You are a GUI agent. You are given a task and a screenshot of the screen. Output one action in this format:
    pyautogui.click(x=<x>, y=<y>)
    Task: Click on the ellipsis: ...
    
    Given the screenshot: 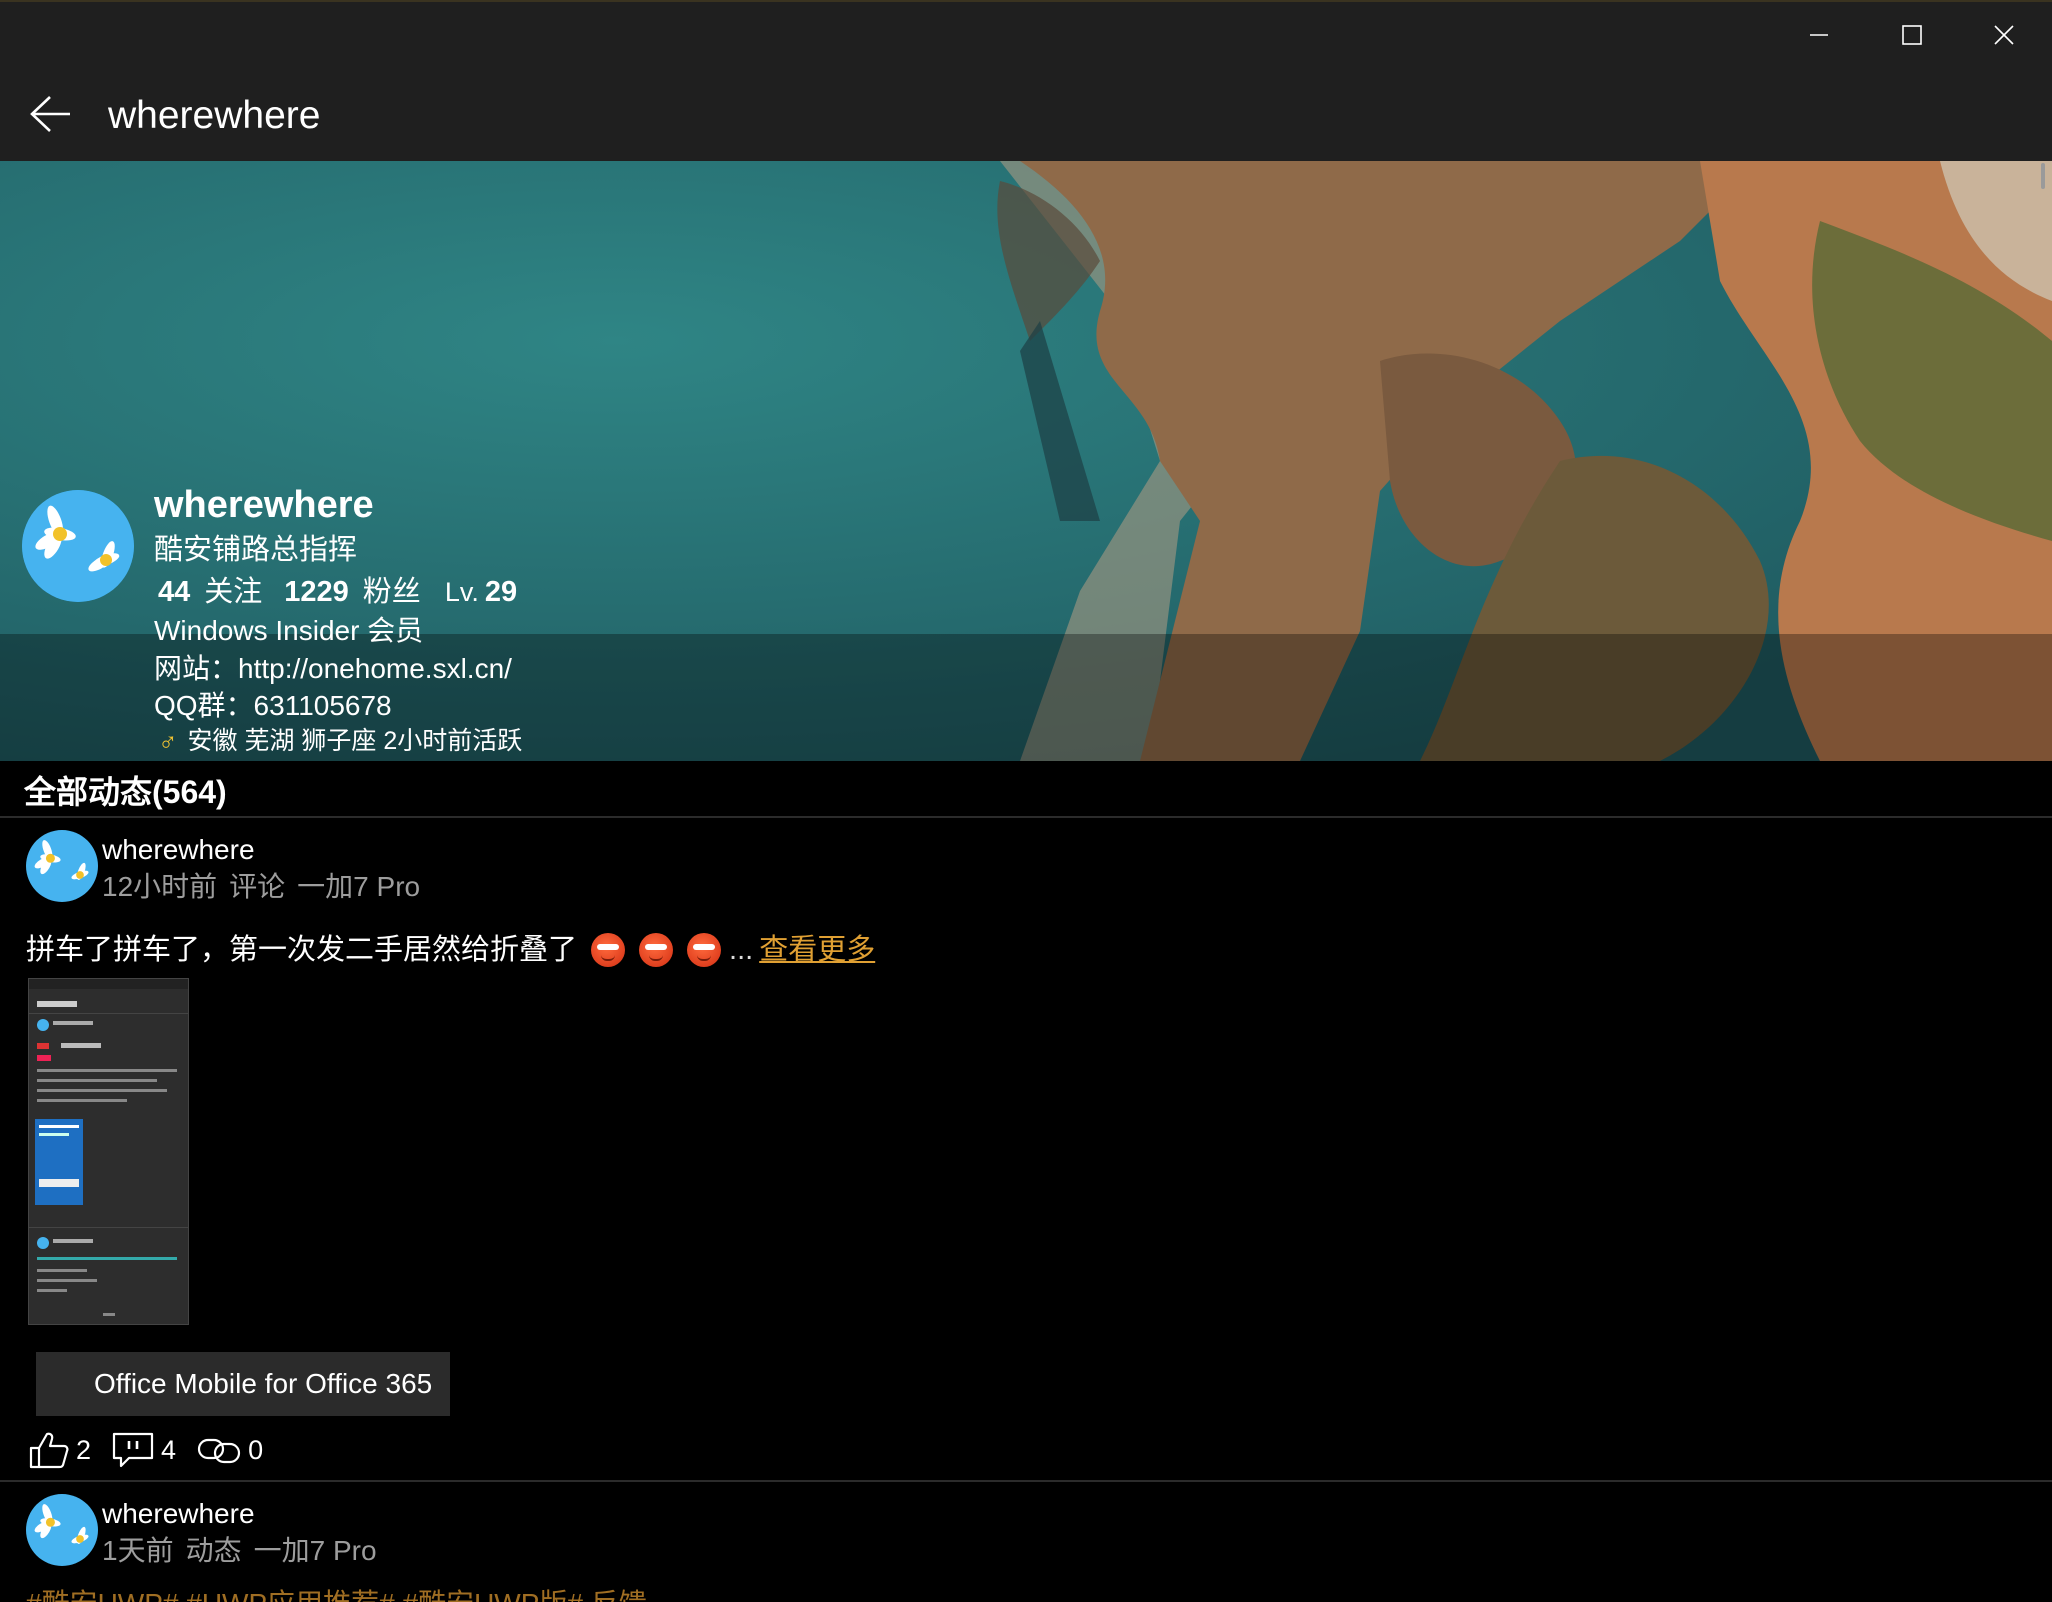 What is the action you would take?
    pyautogui.click(x=741, y=950)
    